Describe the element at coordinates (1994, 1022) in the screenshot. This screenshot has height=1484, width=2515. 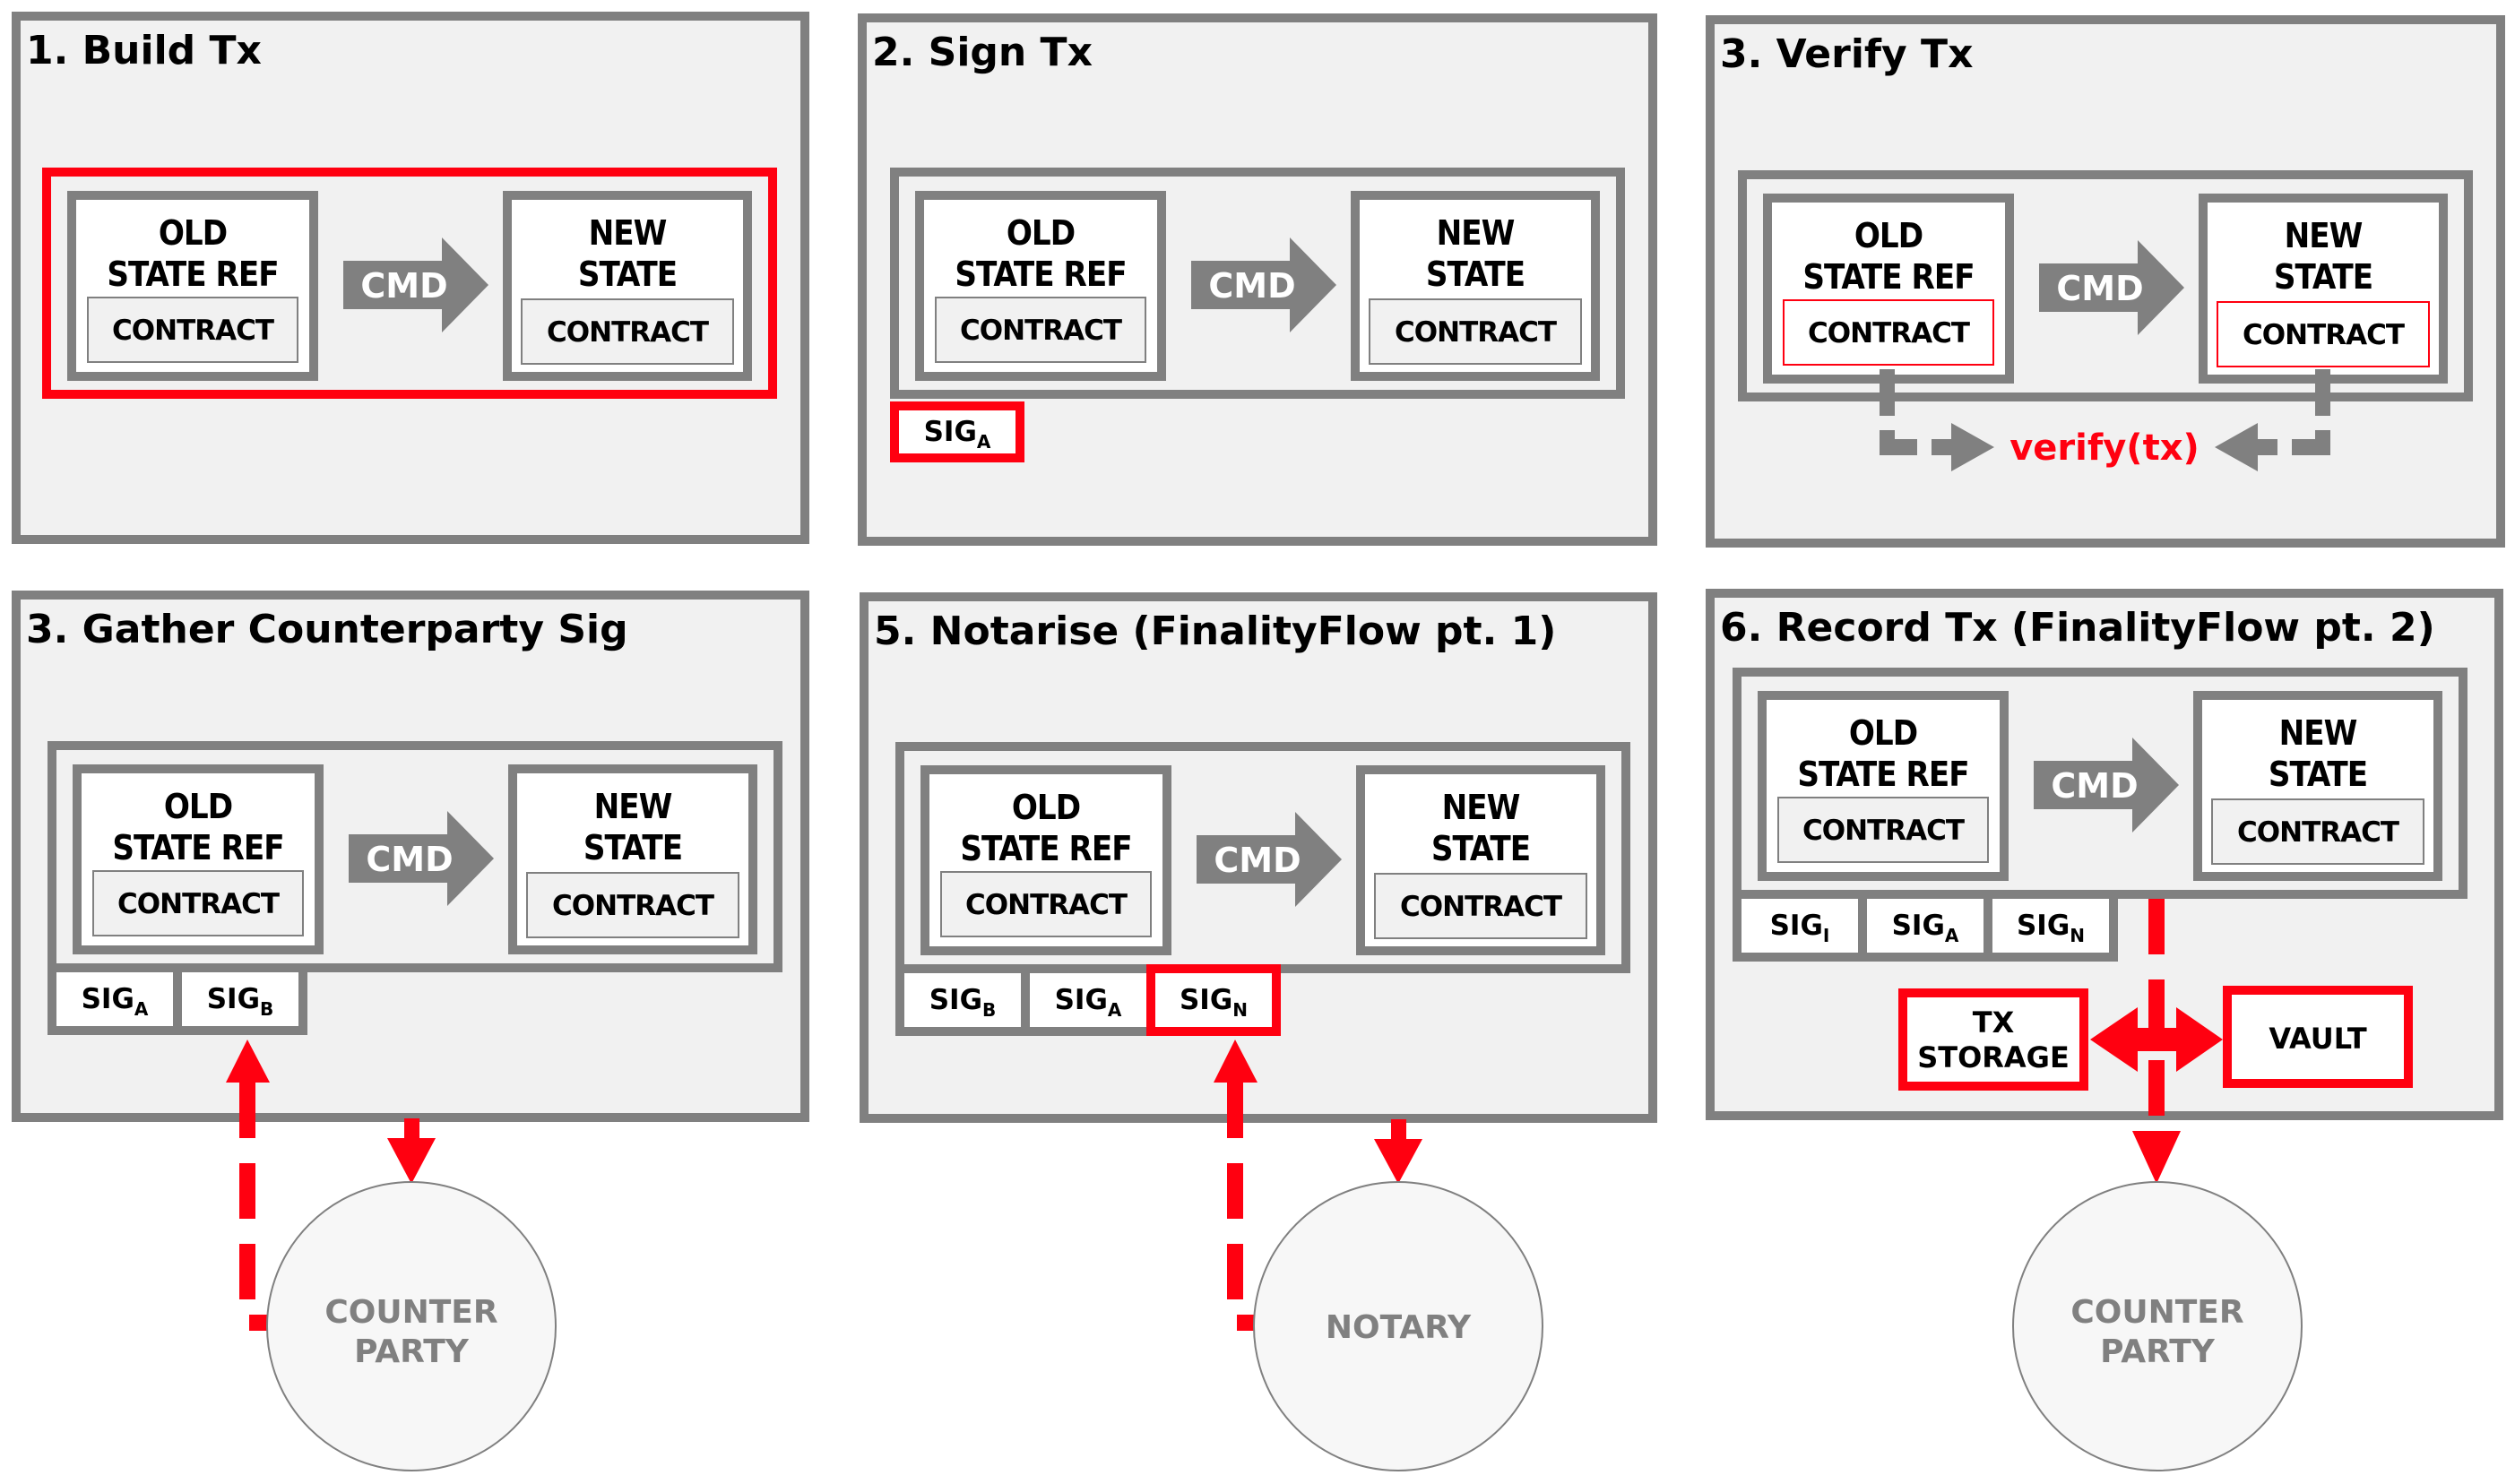
I see `tx-storage-label: TX` at that location.